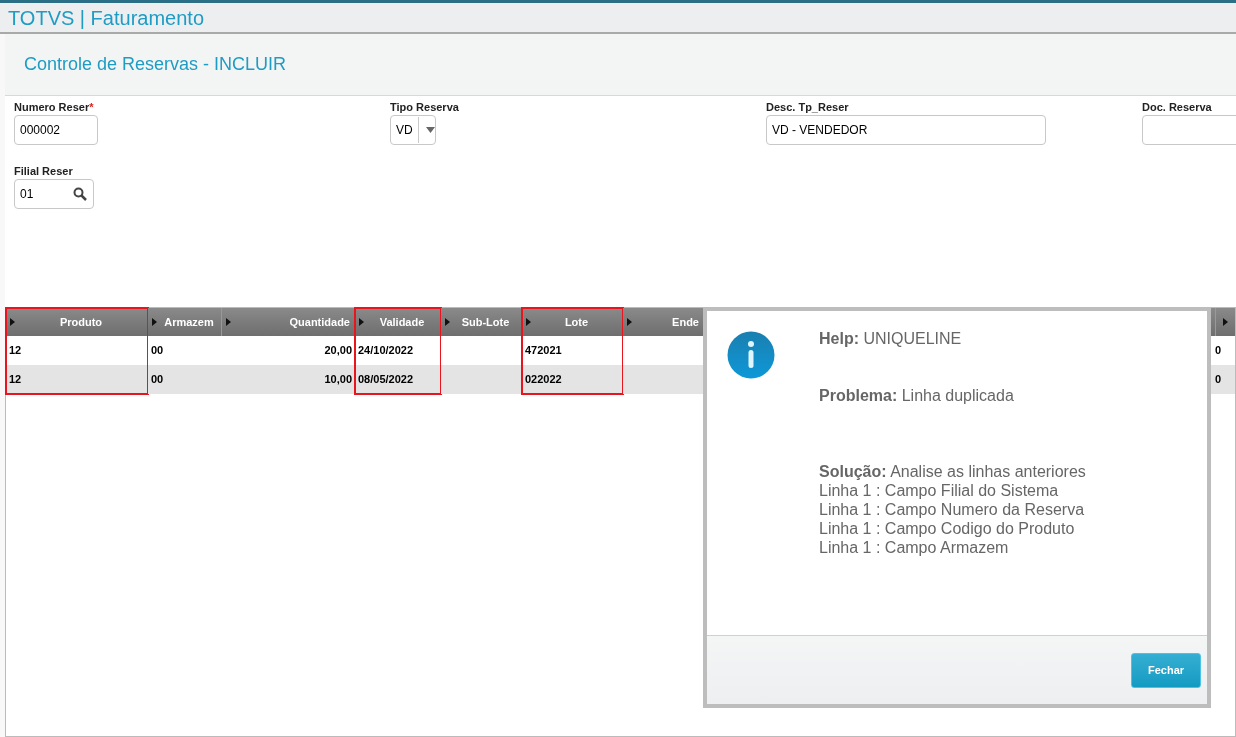 This screenshot has height=737, width=1236. Describe the element at coordinates (56, 130) in the screenshot. I see `input-field: 000002` at that location.